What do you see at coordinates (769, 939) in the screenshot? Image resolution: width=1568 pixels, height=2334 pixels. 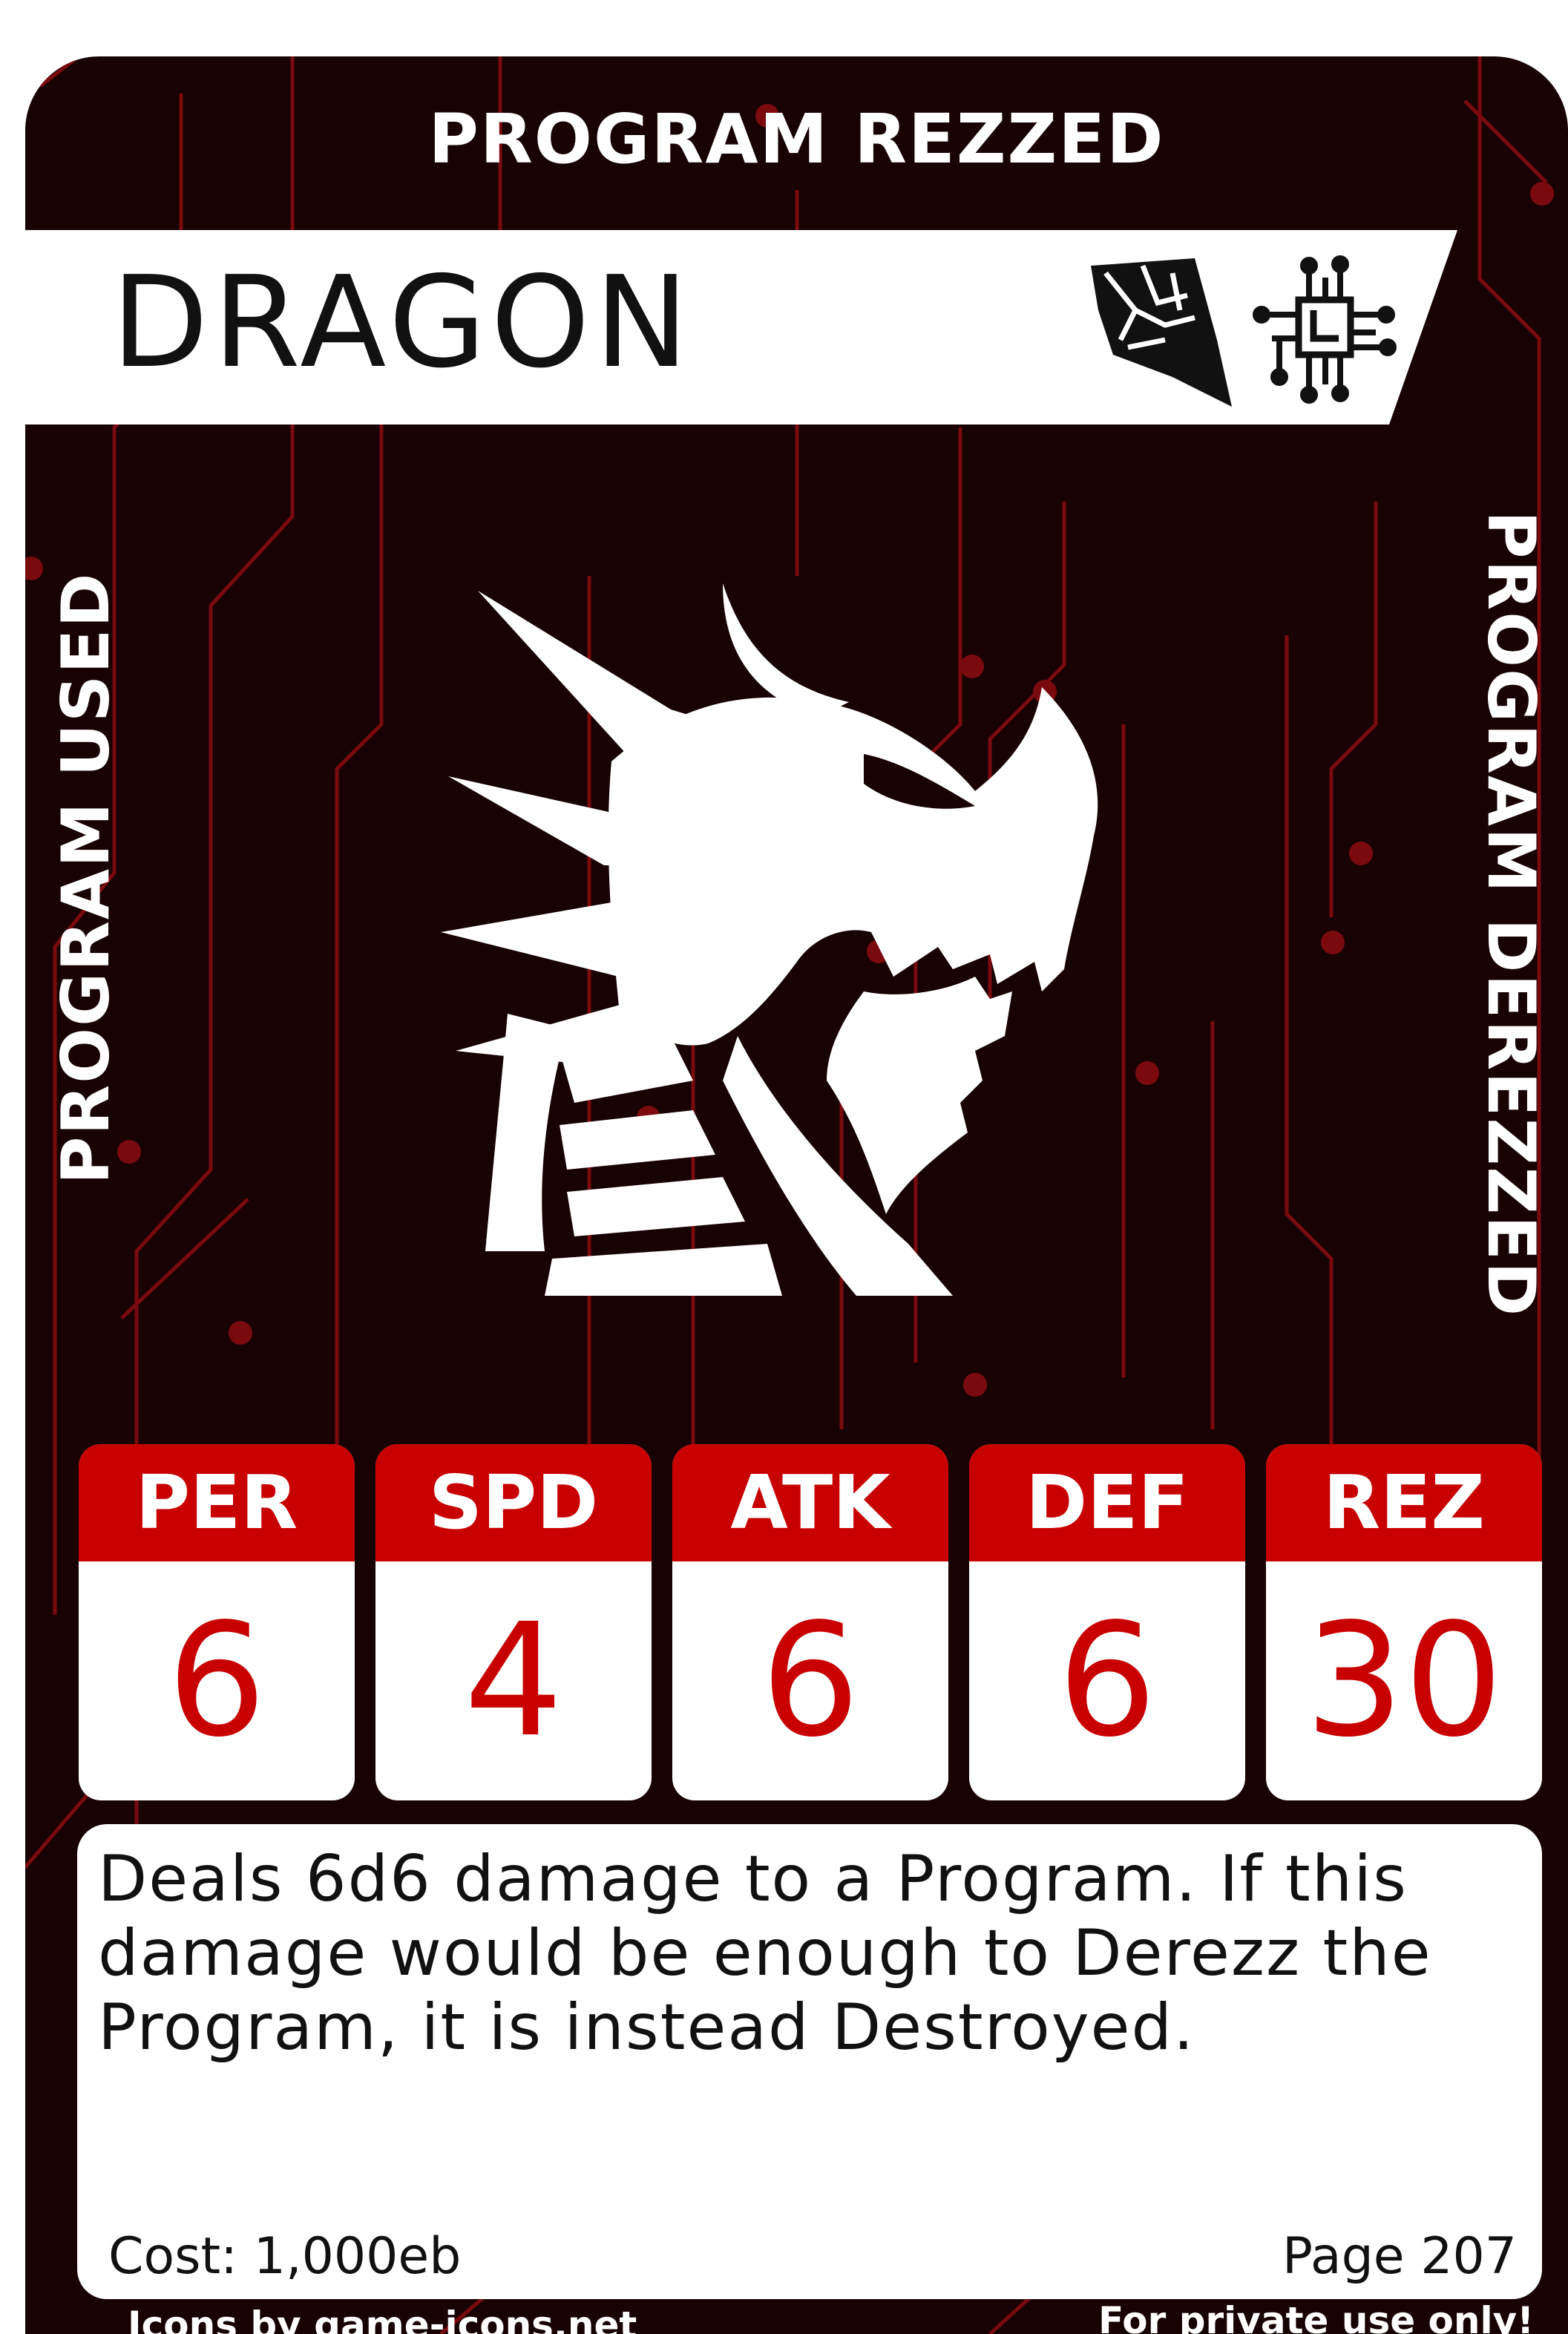 I see `dragon-head-icon` at bounding box center [769, 939].